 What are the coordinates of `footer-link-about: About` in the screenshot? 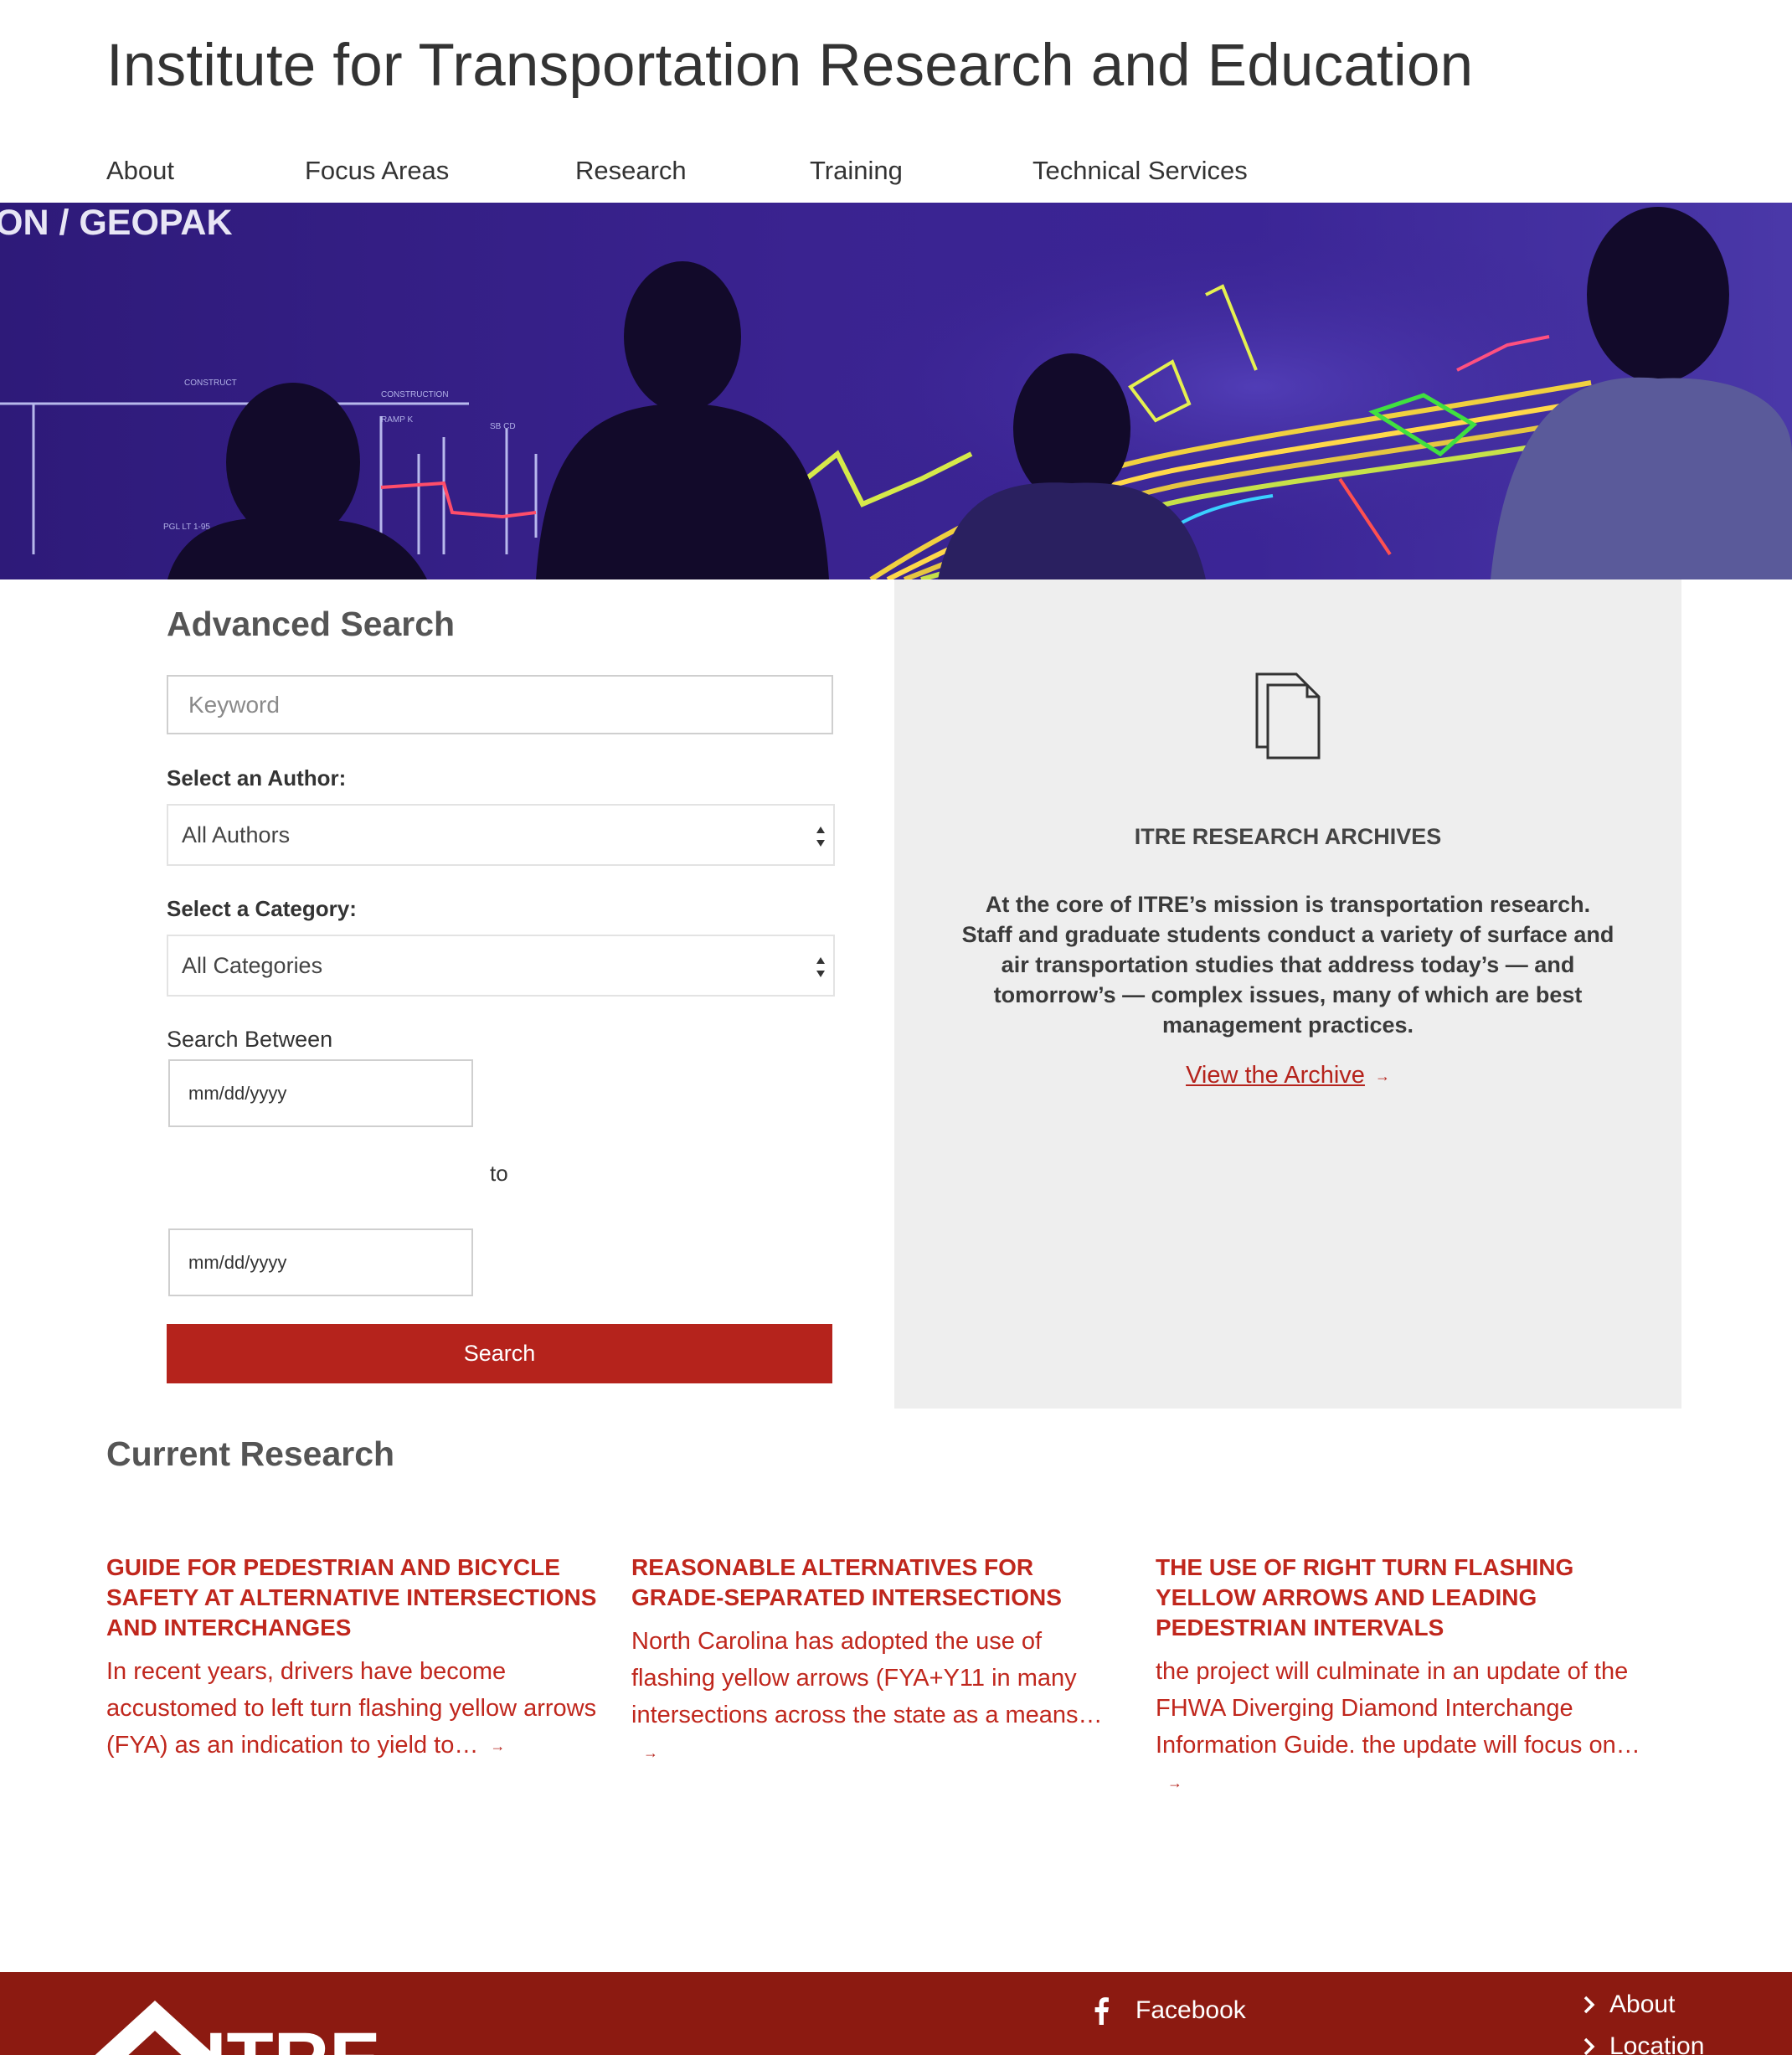 It's located at (1629, 2005).